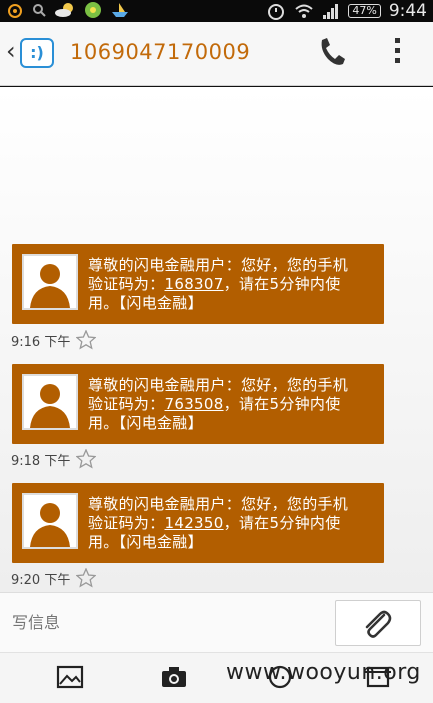 The image size is (433, 703). Describe the element at coordinates (120, 10) in the screenshot. I see `boat-icon` at that location.